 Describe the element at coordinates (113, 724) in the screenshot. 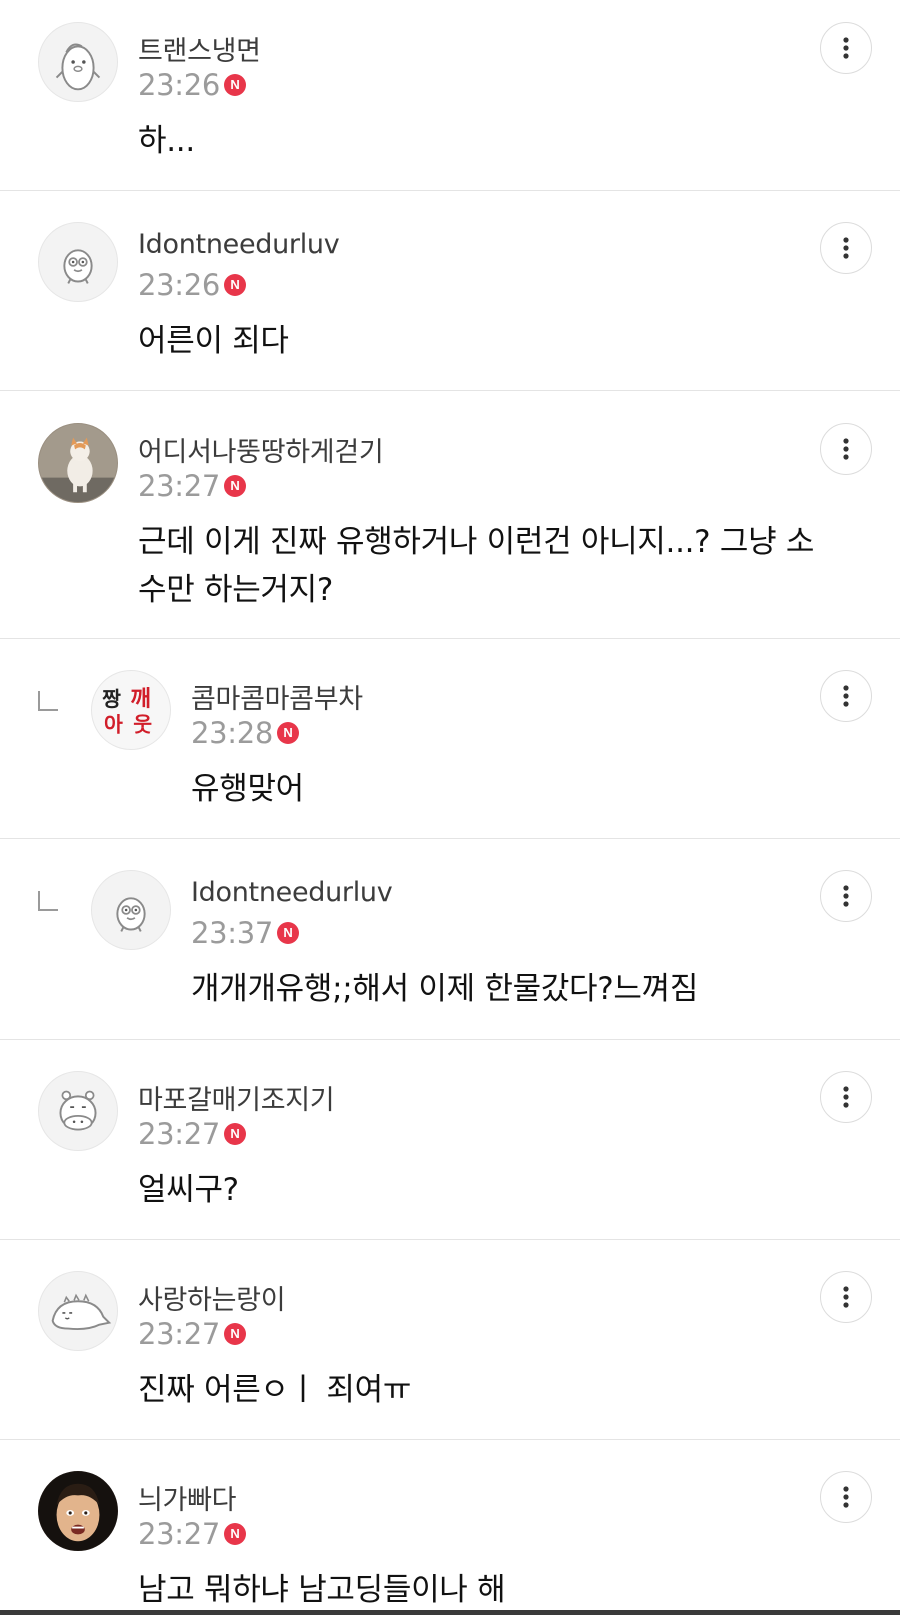

I see `avatar-text: 아` at that location.